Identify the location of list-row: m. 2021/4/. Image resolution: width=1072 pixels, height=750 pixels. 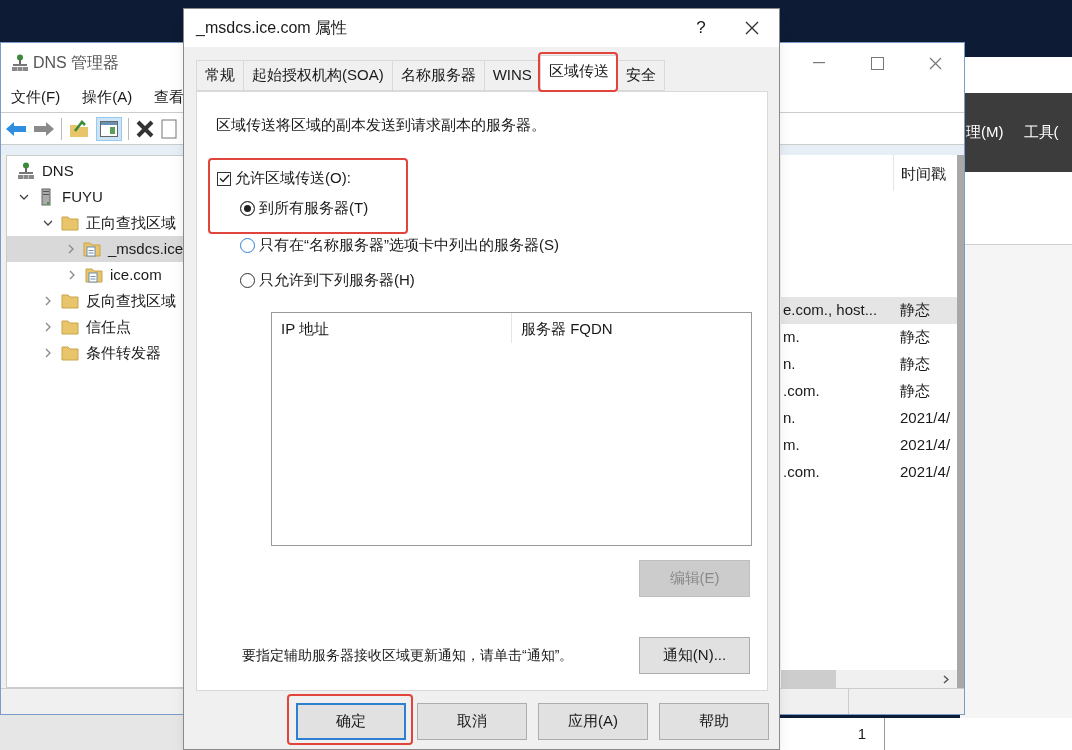
(869, 445).